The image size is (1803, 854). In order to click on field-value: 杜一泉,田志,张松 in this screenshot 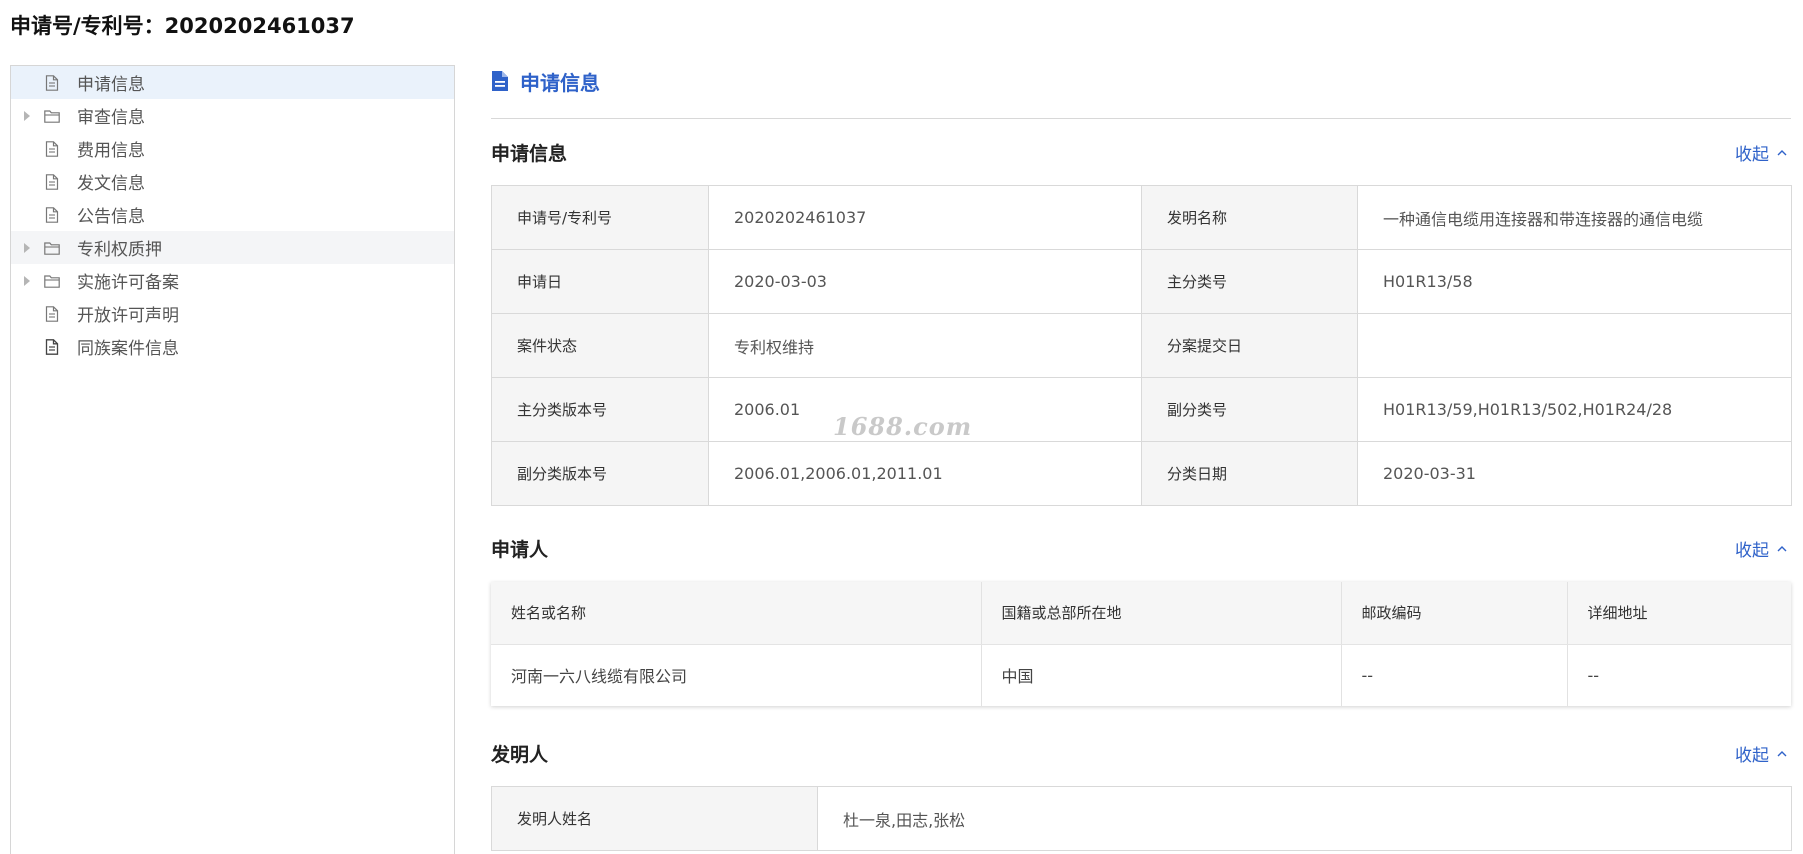, I will do `click(1304, 818)`.